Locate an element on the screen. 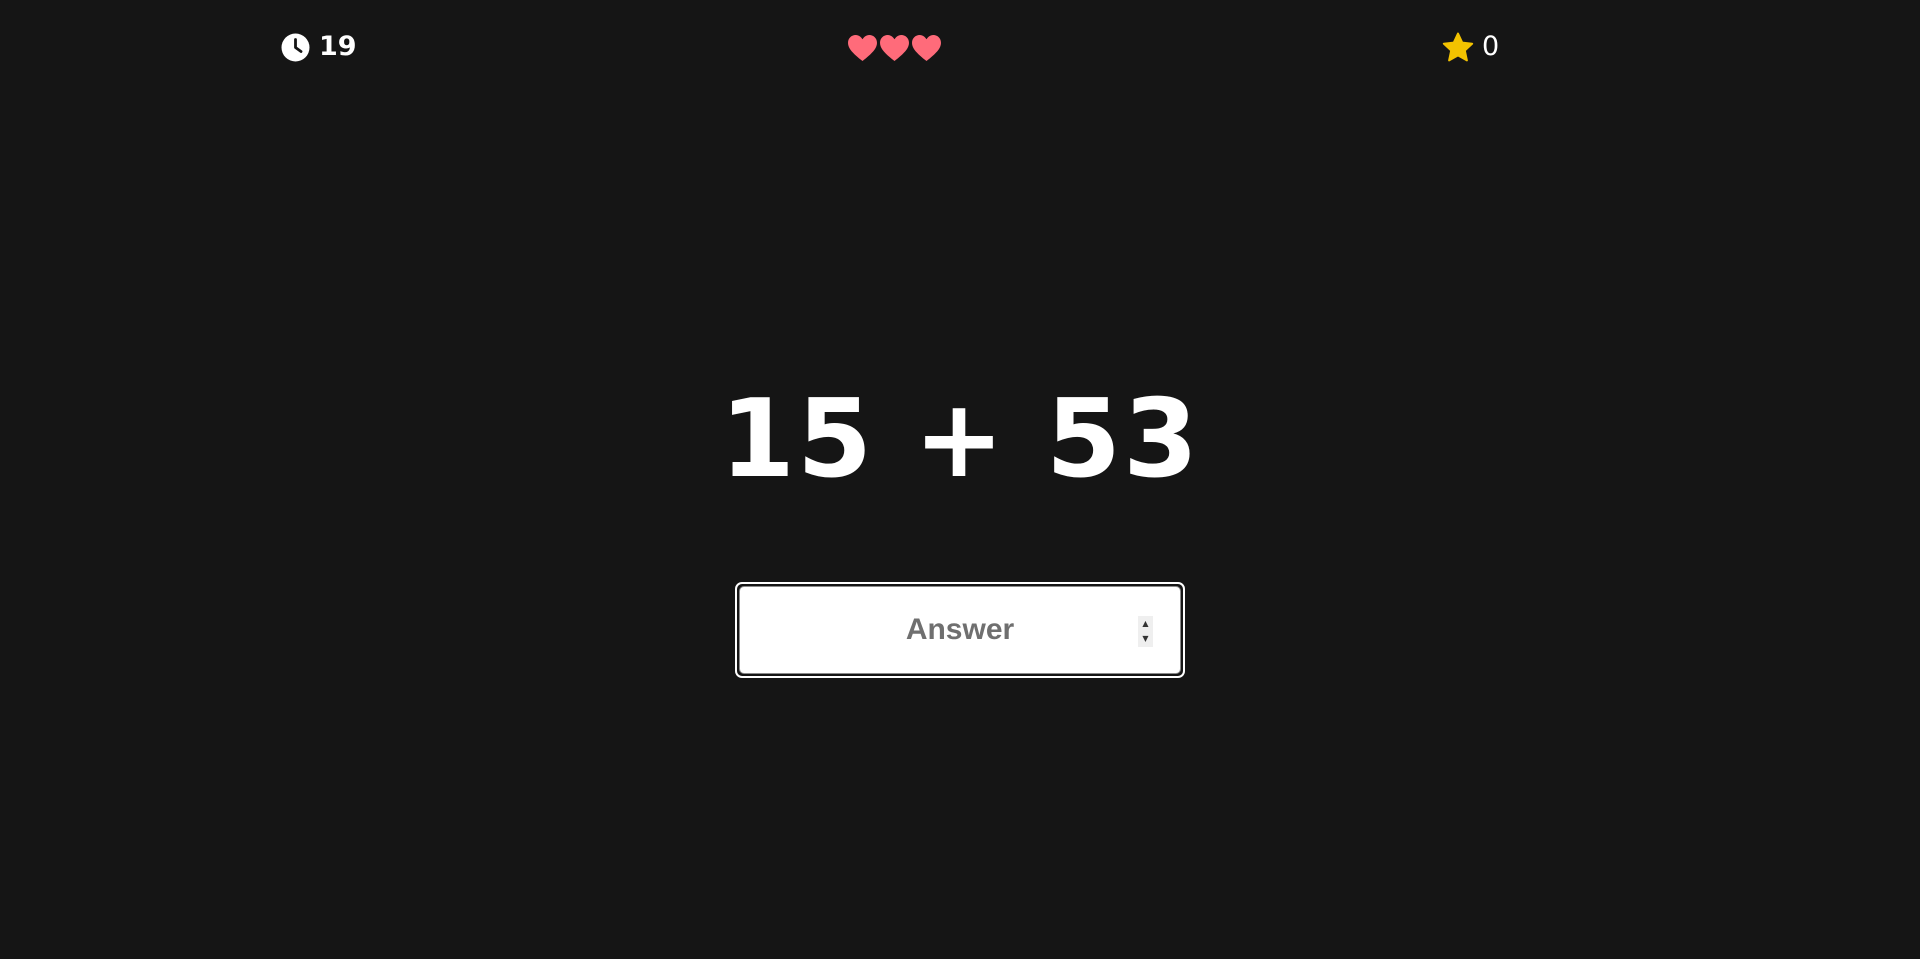 This screenshot has height=959, width=1920. answer-box: ▲ ▼ is located at coordinates (960, 630).